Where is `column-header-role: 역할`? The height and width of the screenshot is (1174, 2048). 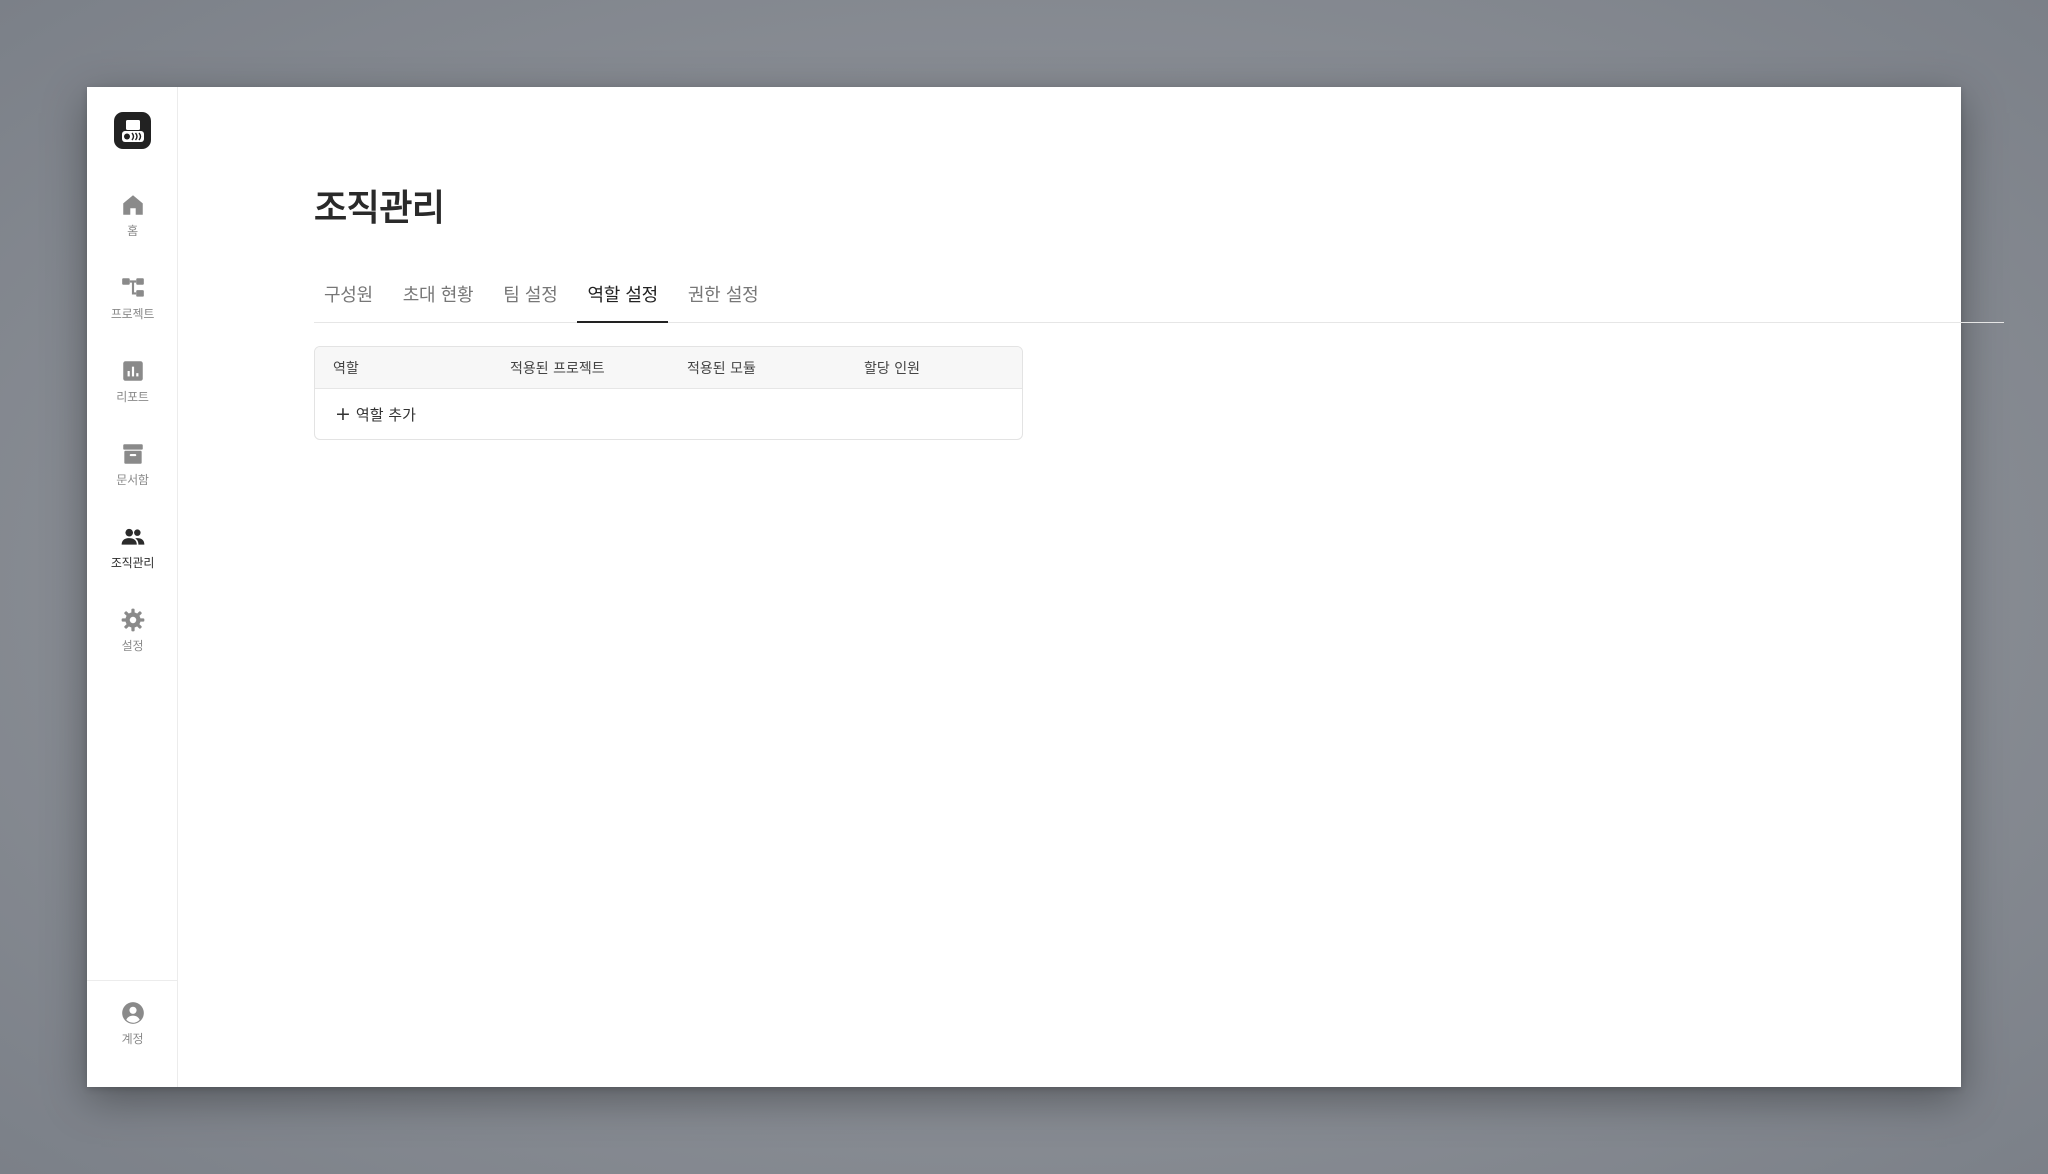 column-header-role: 역할 is located at coordinates (403, 368).